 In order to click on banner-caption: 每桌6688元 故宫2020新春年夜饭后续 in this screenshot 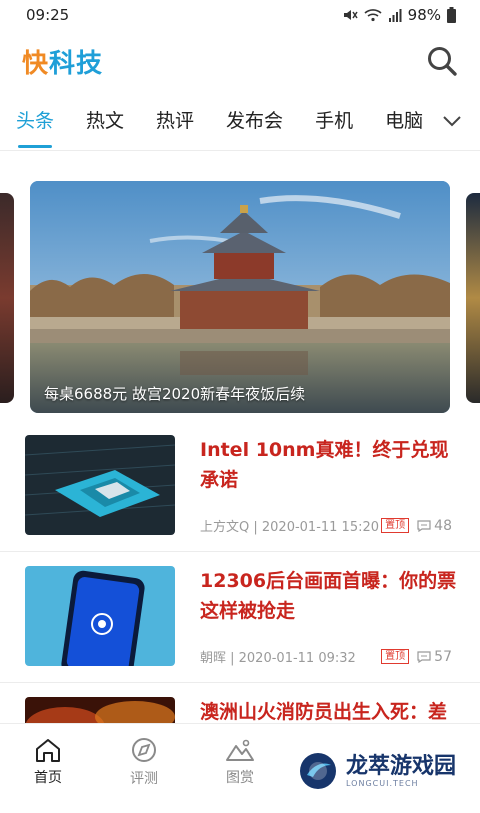, I will do `click(175, 394)`.